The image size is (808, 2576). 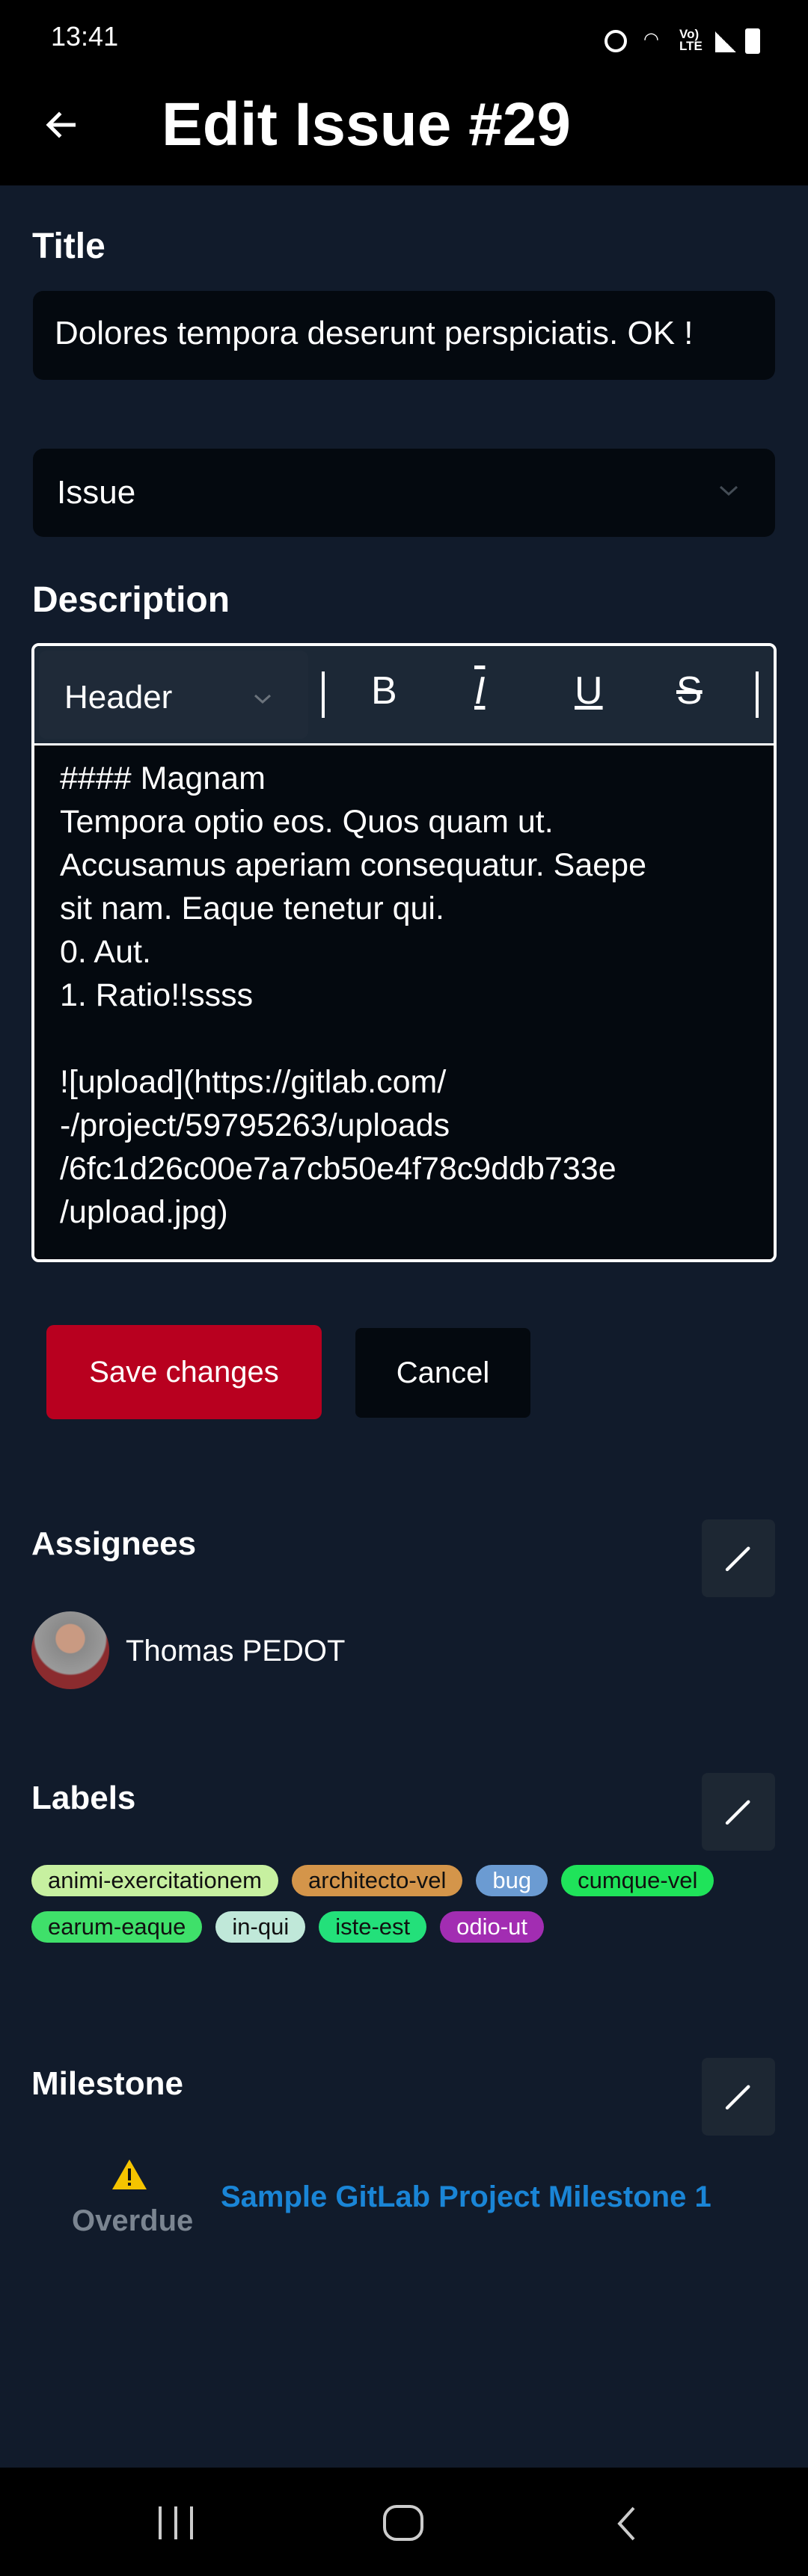 I want to click on back-button, so click(x=626, y=2523).